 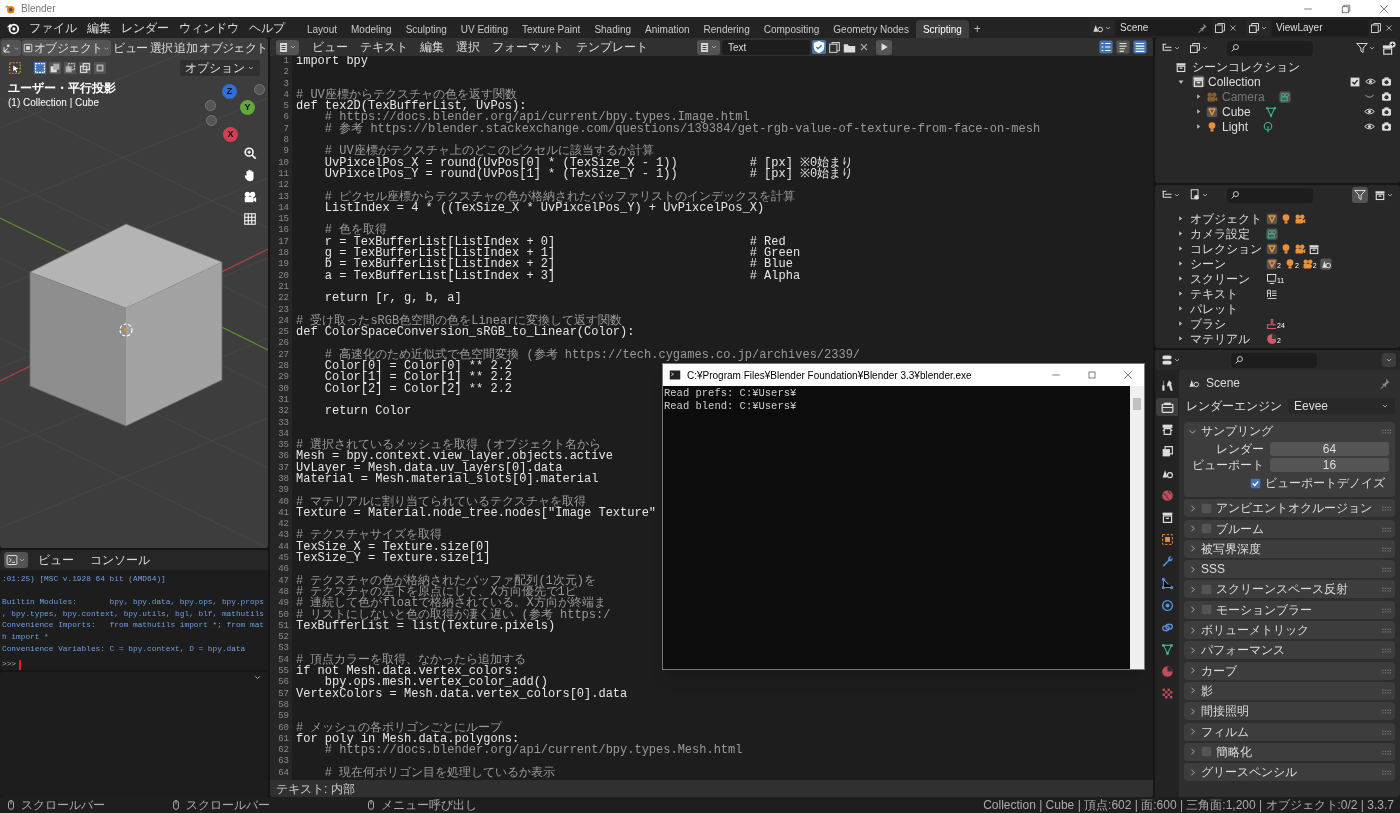 I want to click on workspace-tab: Modeling, so click(x=371, y=29).